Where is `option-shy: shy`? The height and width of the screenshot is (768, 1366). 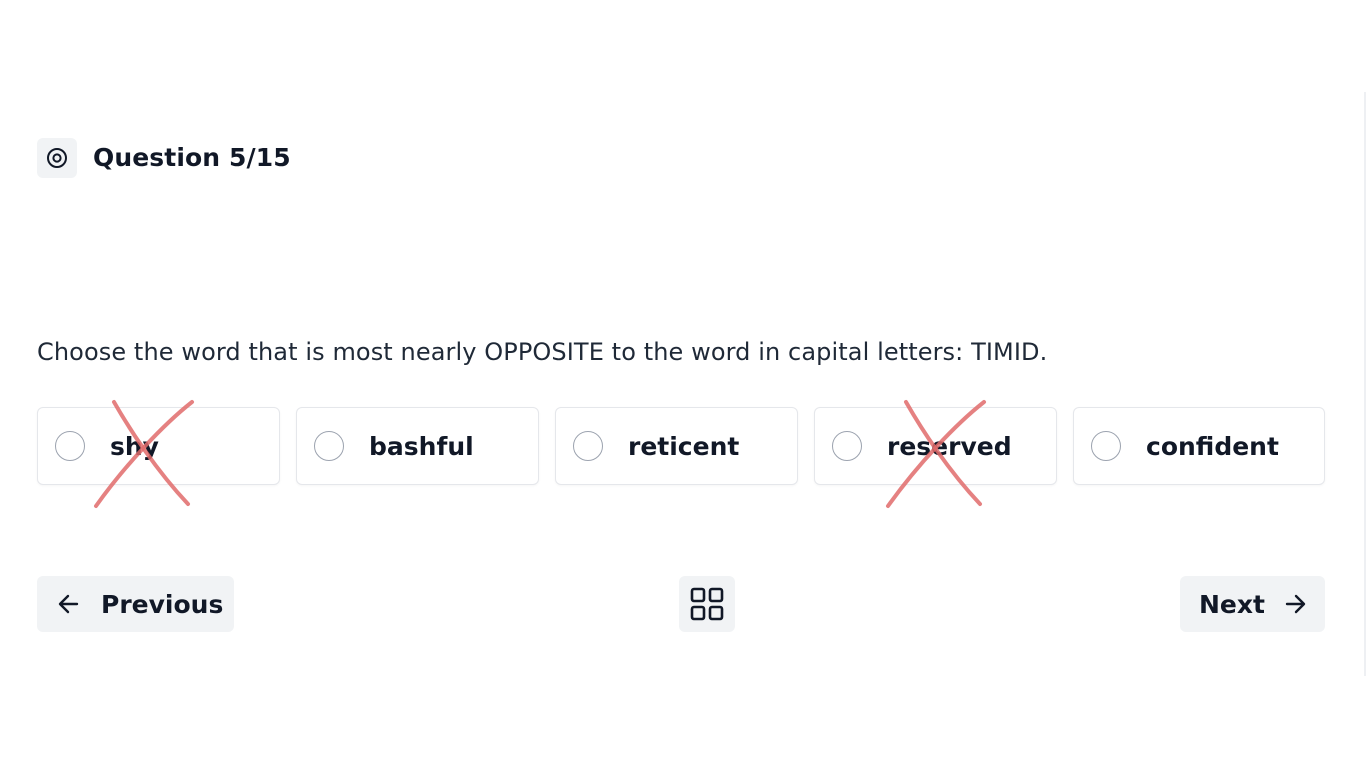 option-shy: shy is located at coordinates (158, 446).